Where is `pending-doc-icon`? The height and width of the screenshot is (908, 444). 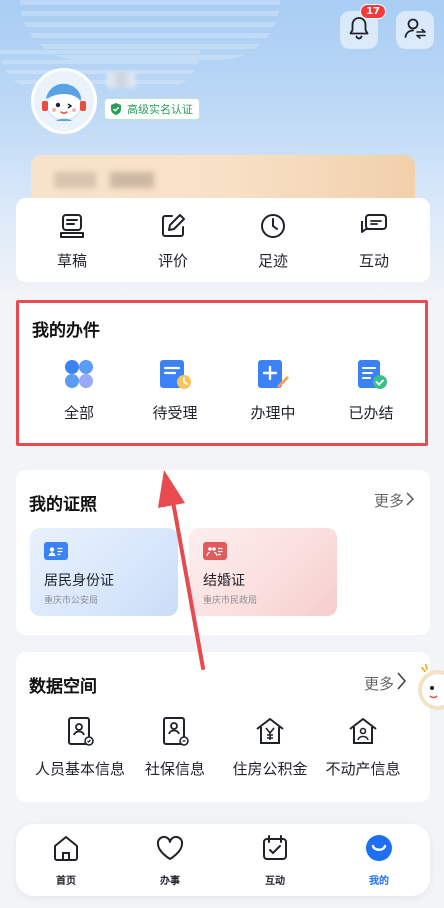
pending-doc-icon is located at coordinates (175, 376).